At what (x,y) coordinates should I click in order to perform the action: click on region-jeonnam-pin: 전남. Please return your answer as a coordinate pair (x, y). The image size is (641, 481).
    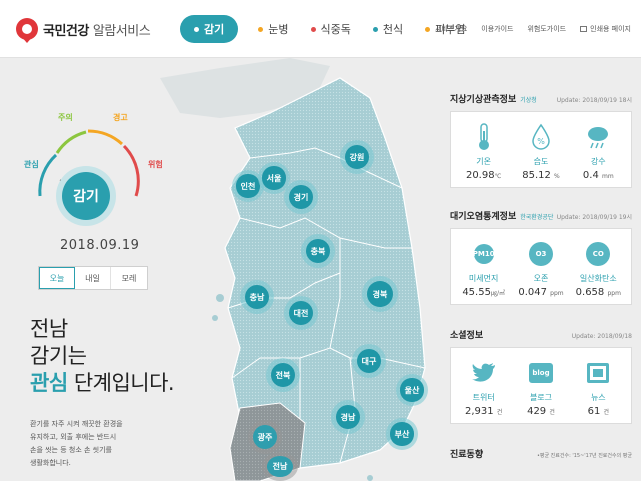
    Looking at the image, I should click on (280, 466).